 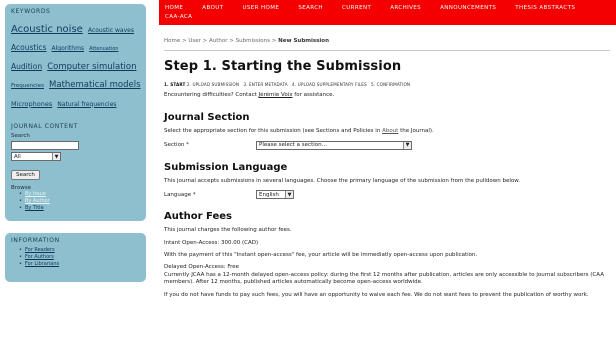 I want to click on keyword-link: Microphones, so click(x=31, y=104).